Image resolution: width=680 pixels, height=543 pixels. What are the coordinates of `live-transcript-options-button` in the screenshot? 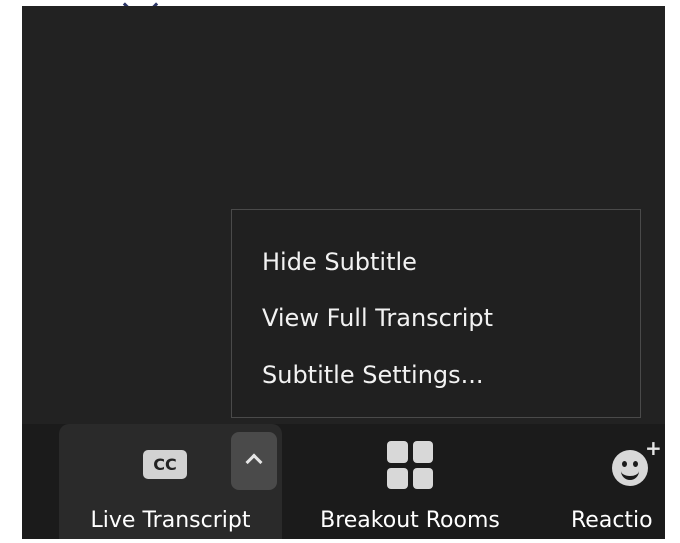 It's located at (254, 461).